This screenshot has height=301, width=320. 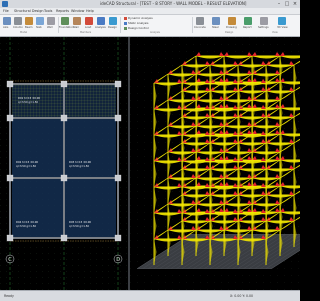 What do you see at coordinates (62, 11) in the screenshot?
I see `menu-reports: Reports` at bounding box center [62, 11].